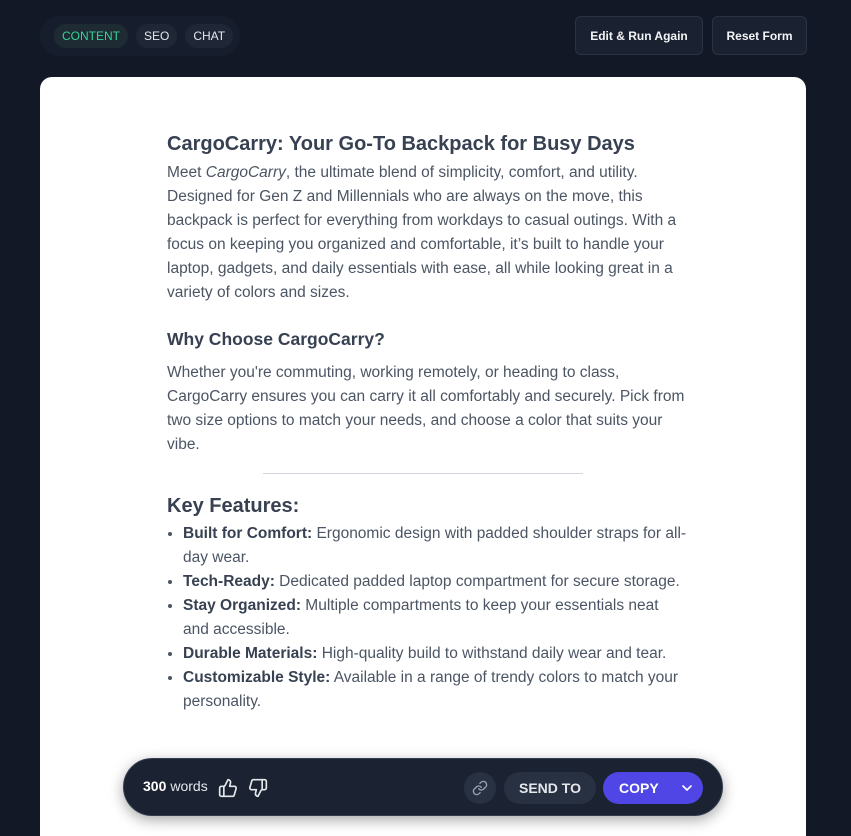 This screenshot has height=836, width=851. Describe the element at coordinates (257, 677) in the screenshot. I see `feature-name: Customizable Style:` at that location.